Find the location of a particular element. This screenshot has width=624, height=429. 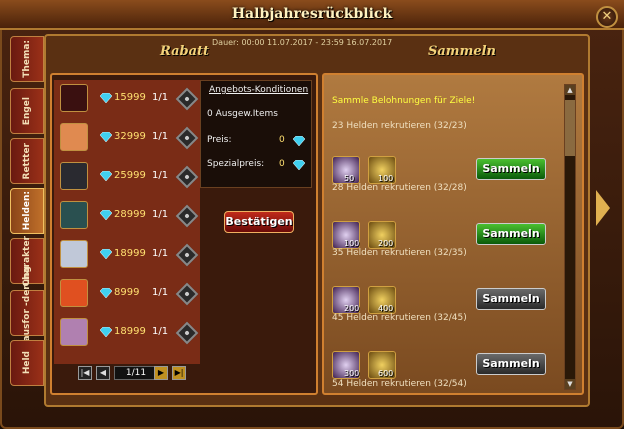

goal-label: 23 Helden rekrutieren (32/23) is located at coordinates (399, 126).